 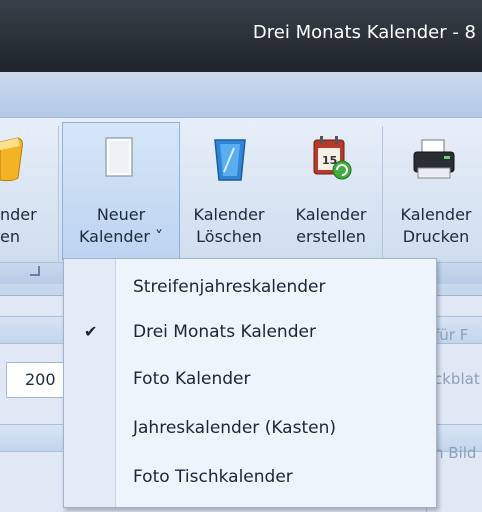 I want to click on year-field: 200, so click(x=36, y=380).